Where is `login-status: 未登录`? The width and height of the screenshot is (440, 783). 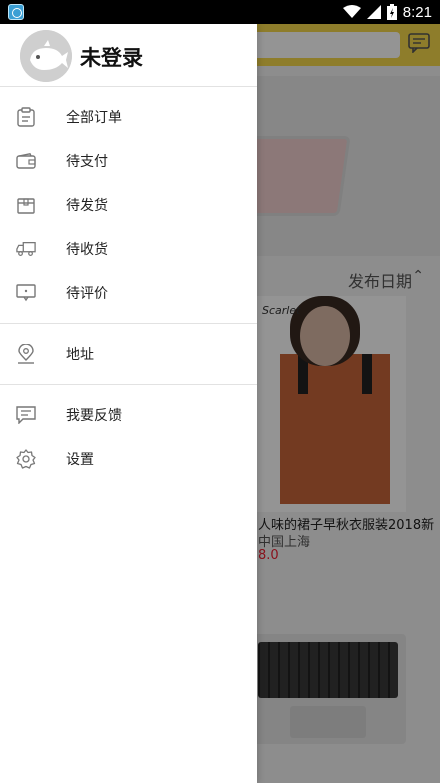 login-status: 未登录 is located at coordinates (111, 57).